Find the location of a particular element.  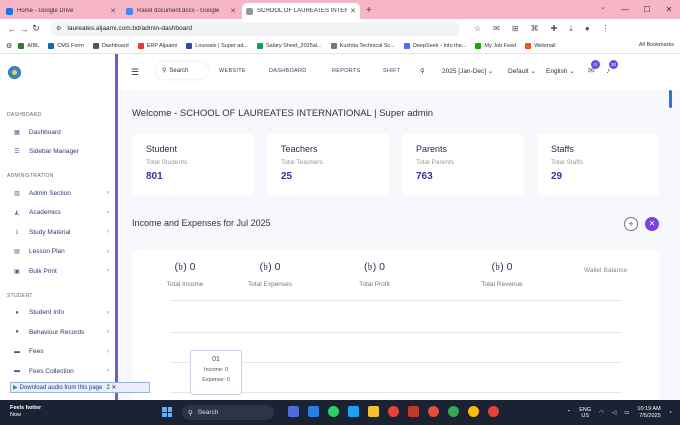

sidebar-item: ▬ Fees Collection › is located at coordinates (61, 371).